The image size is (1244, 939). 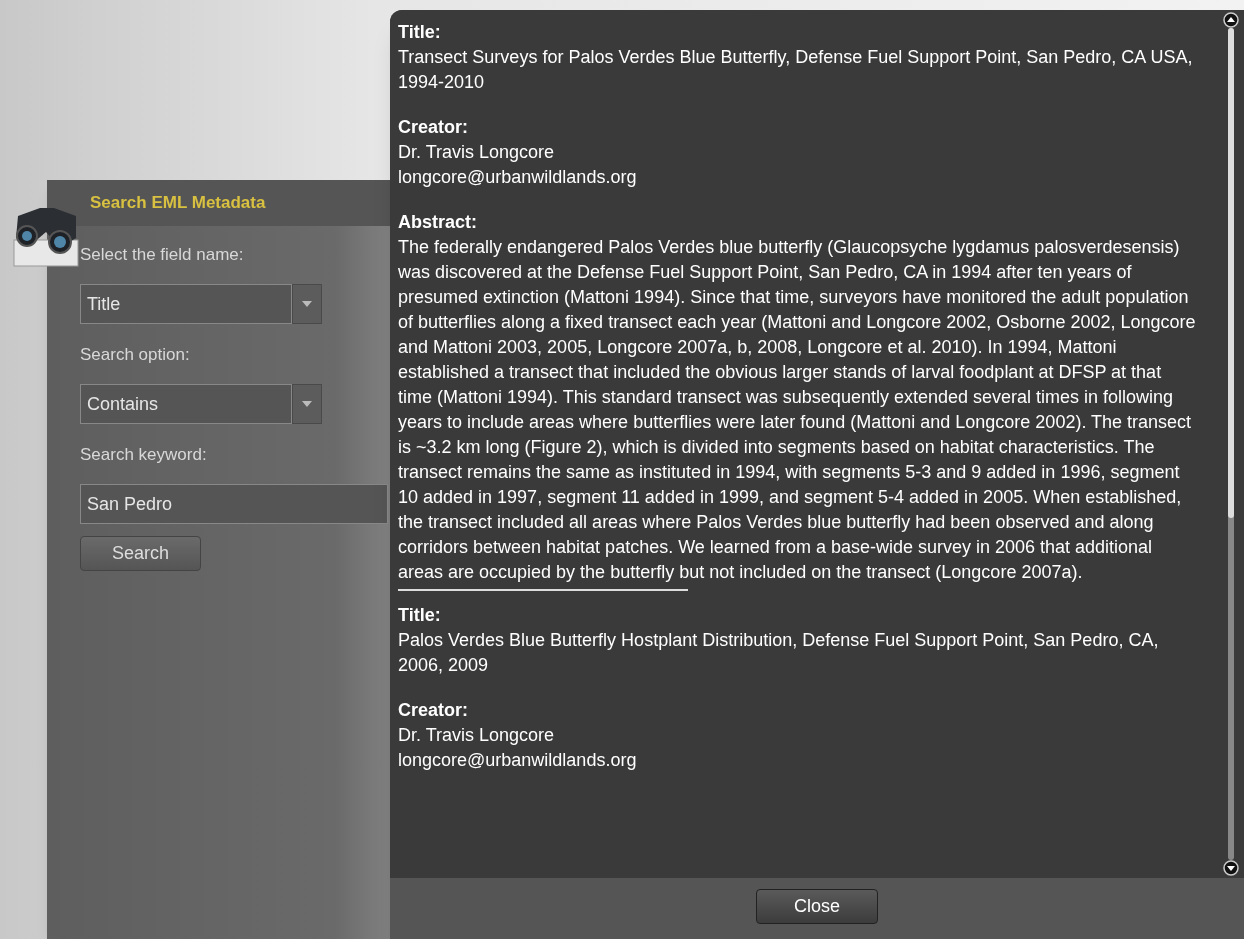 What do you see at coordinates (438, 222) in the screenshot?
I see `section-label: Abstract:` at bounding box center [438, 222].